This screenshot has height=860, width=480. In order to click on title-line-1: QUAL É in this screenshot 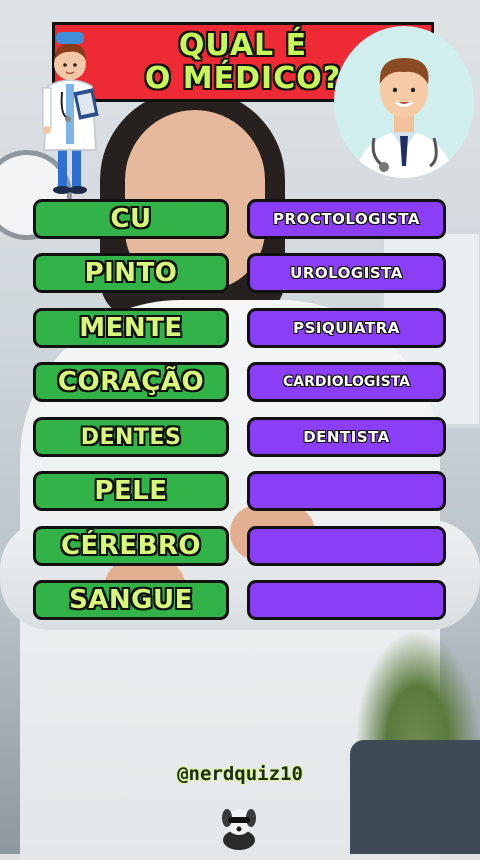, I will do `click(243, 45)`.